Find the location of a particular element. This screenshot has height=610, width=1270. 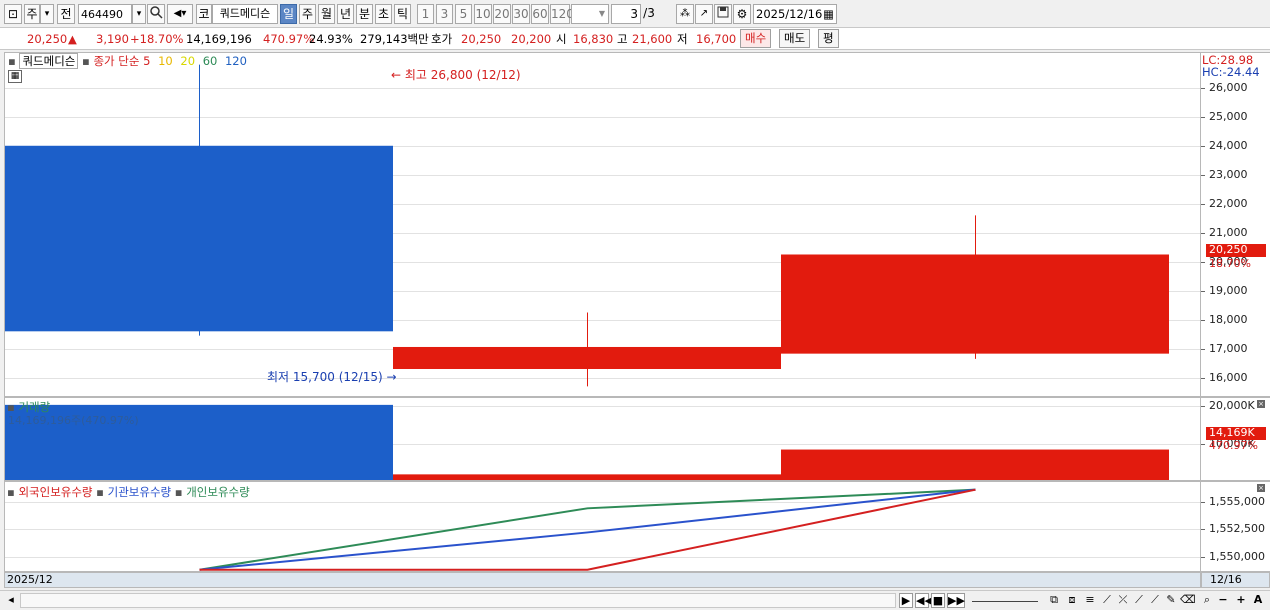

link-icon: ⁂ is located at coordinates (685, 14).